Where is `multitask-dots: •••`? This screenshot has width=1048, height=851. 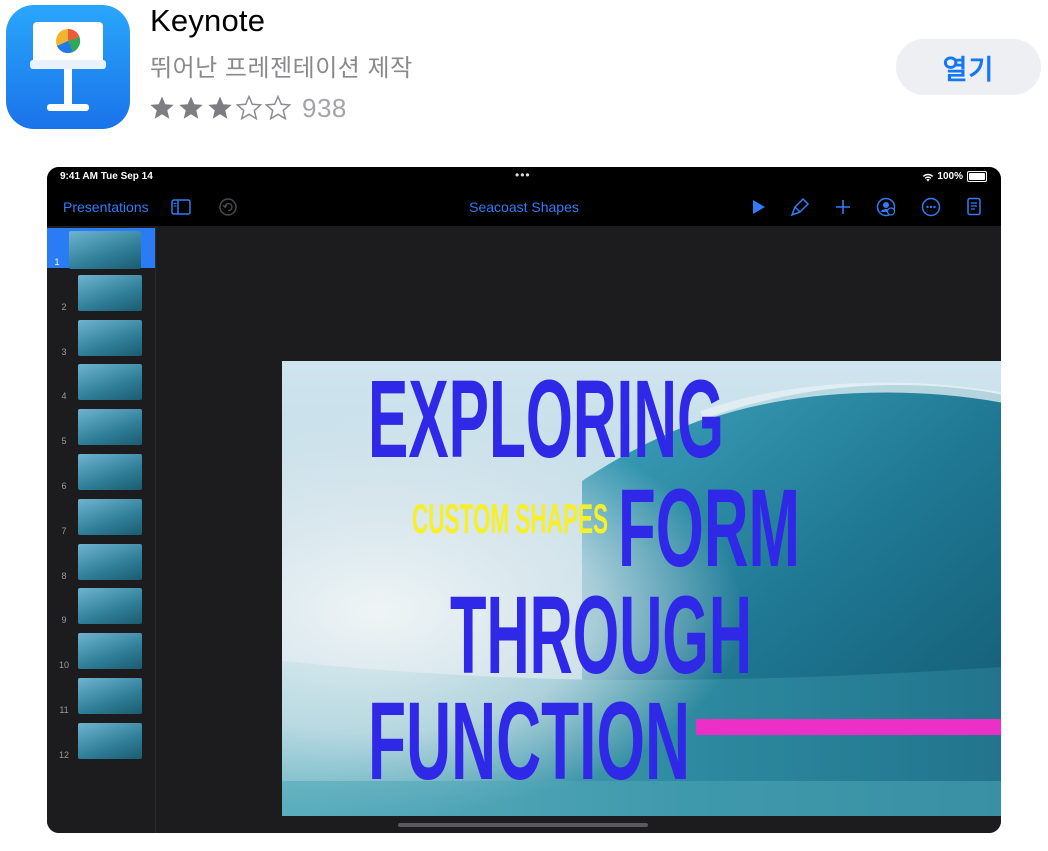 multitask-dots: ••• is located at coordinates (523, 175).